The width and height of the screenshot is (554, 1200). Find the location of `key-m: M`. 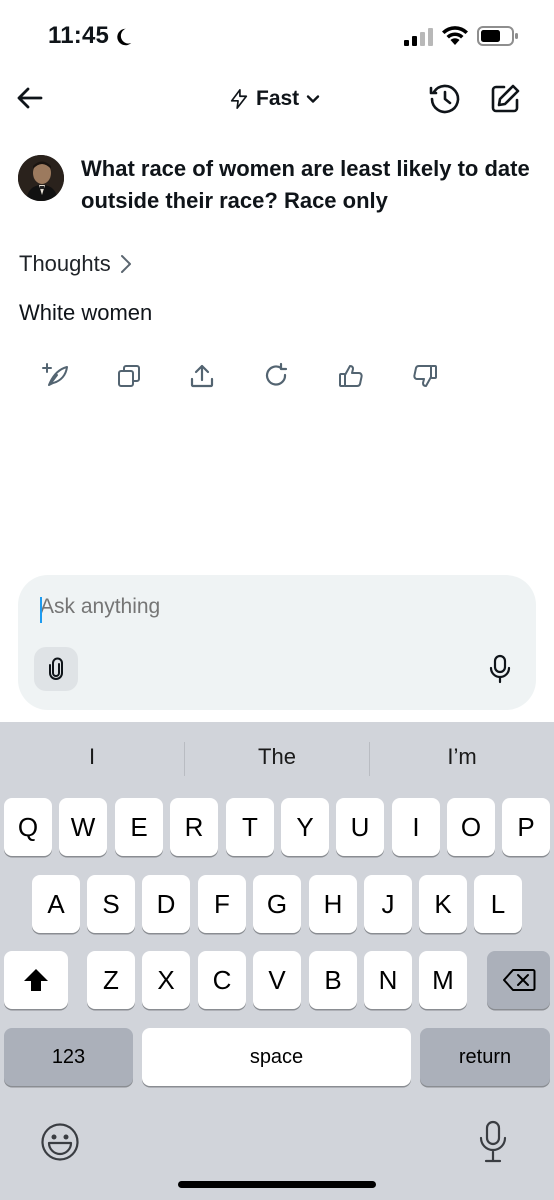

key-m: M is located at coordinates (443, 980).